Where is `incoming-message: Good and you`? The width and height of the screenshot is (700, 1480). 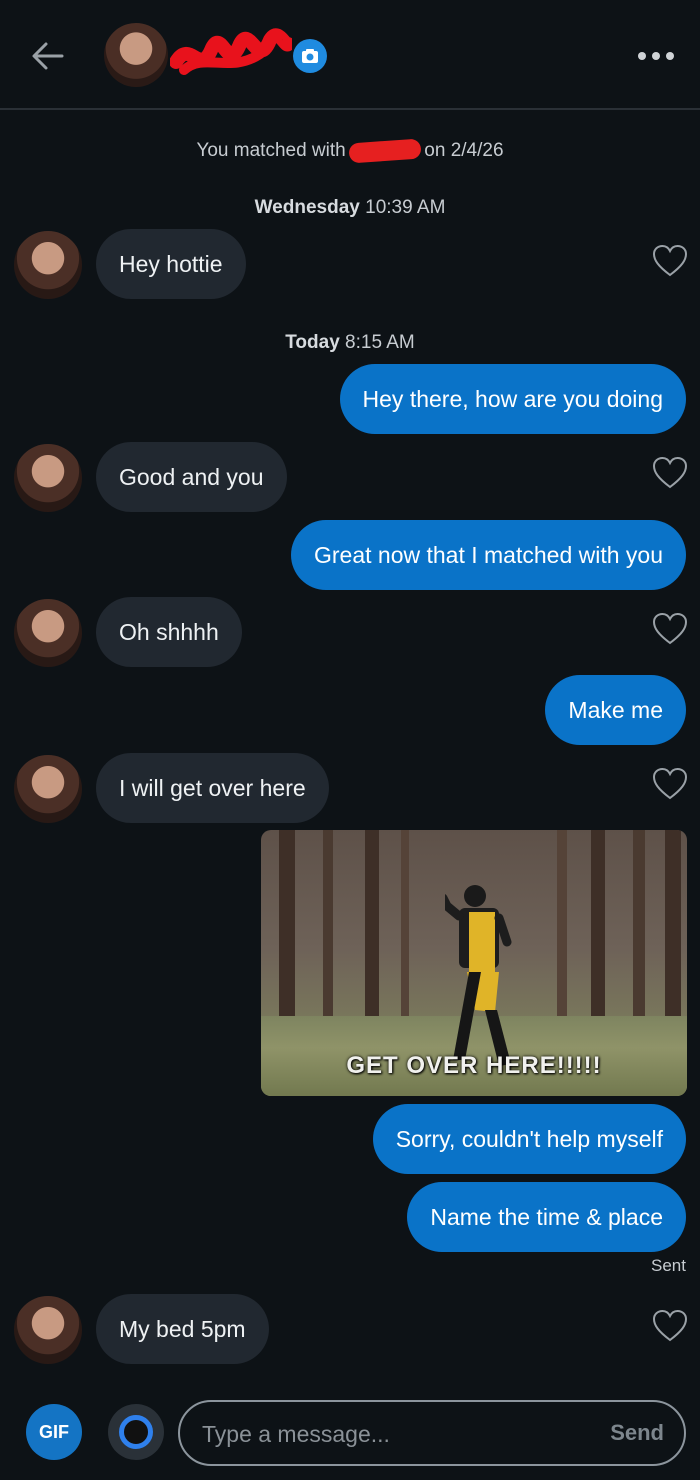
incoming-message: Good and you is located at coordinates (191, 477).